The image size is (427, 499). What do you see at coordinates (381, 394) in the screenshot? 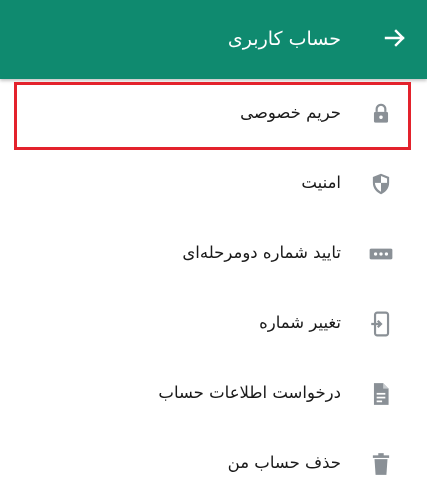
I see `document-icon` at bounding box center [381, 394].